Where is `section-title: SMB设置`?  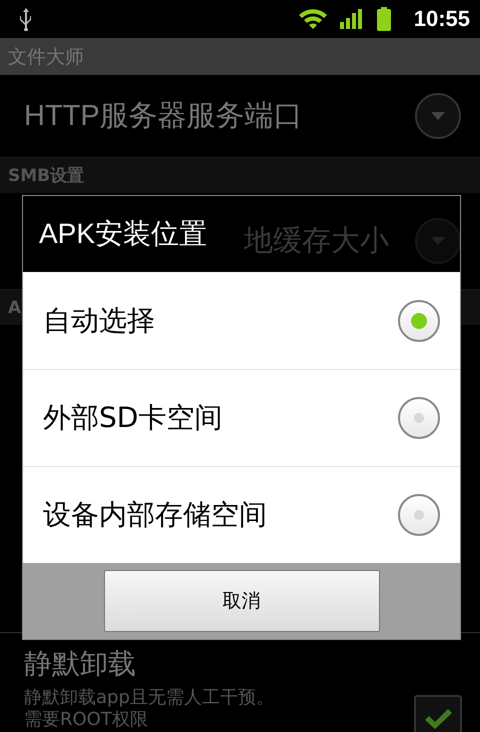 section-title: SMB设置 is located at coordinates (46, 176).